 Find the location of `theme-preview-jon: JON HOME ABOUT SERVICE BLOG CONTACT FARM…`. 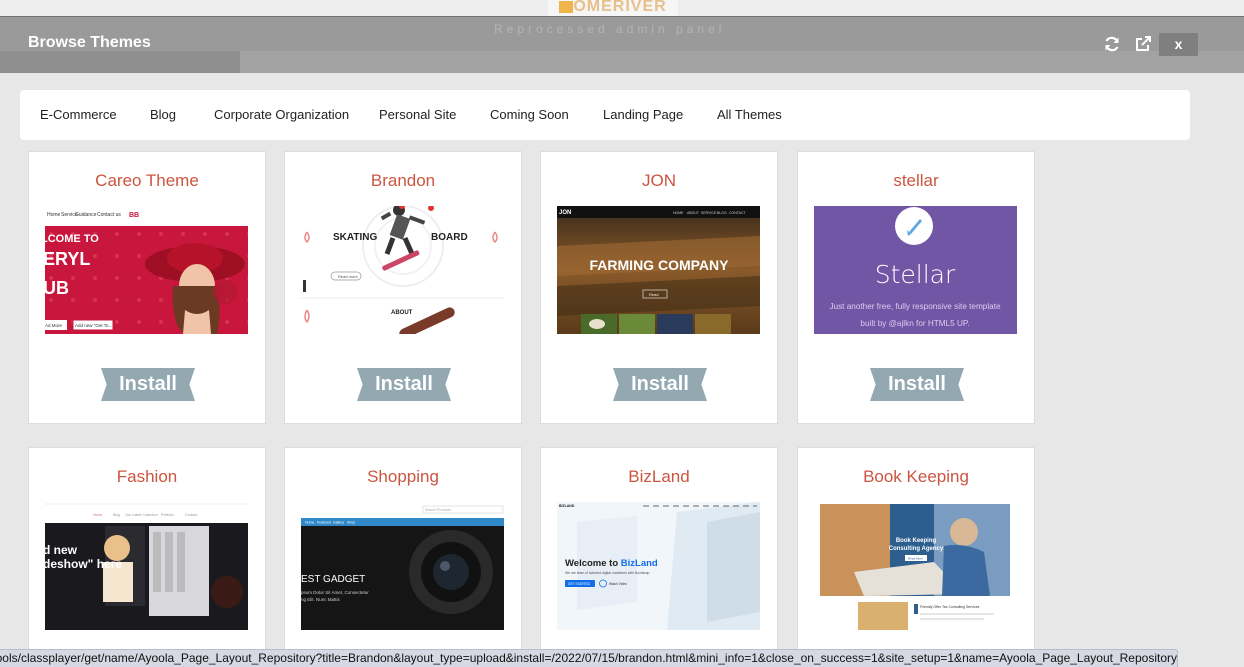

theme-preview-jon: JON HOME ABOUT SERVICE BLOG CONTACT FARM… is located at coordinates (658, 270).